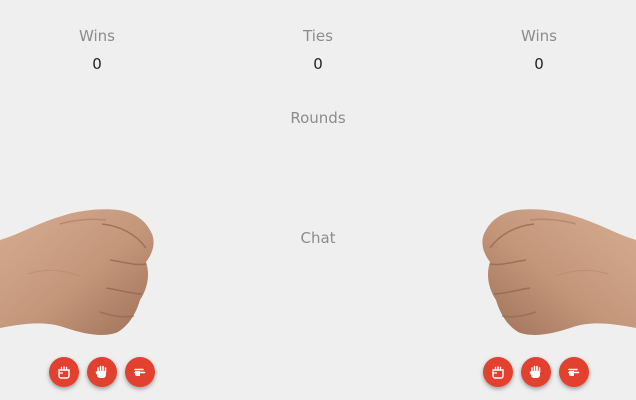 This screenshot has height=400, width=636. I want to click on right-paper-button, so click(536, 372).